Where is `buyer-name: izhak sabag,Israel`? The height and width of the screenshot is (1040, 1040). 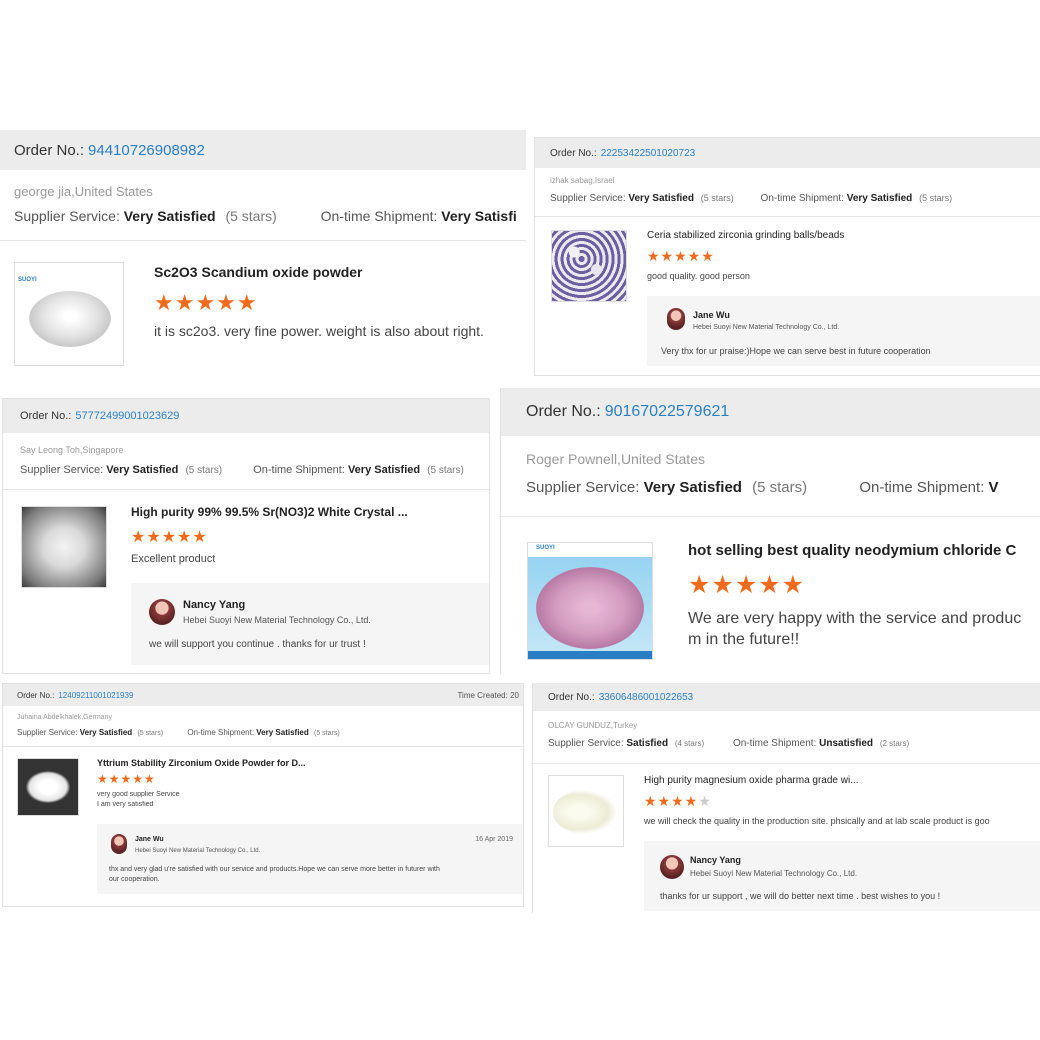
buyer-name: izhak sabag,Israel is located at coordinates (582, 180).